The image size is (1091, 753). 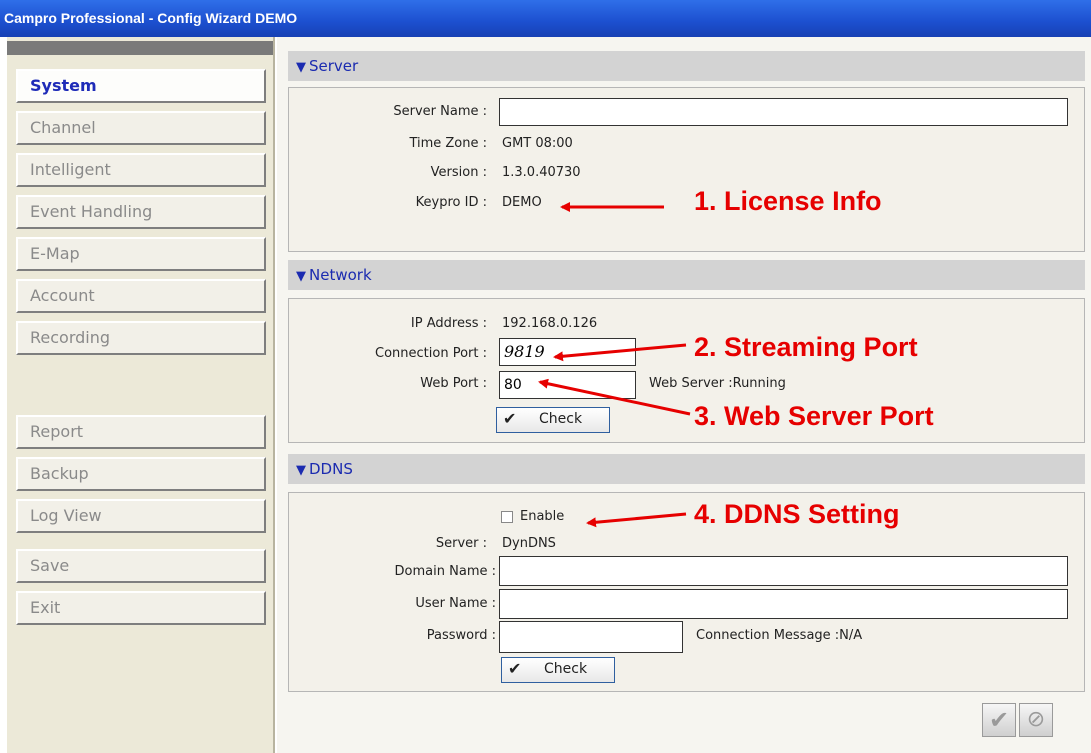 What do you see at coordinates (814, 416) in the screenshot?
I see `annotation-web-server-port: 3. Web Server Port` at bounding box center [814, 416].